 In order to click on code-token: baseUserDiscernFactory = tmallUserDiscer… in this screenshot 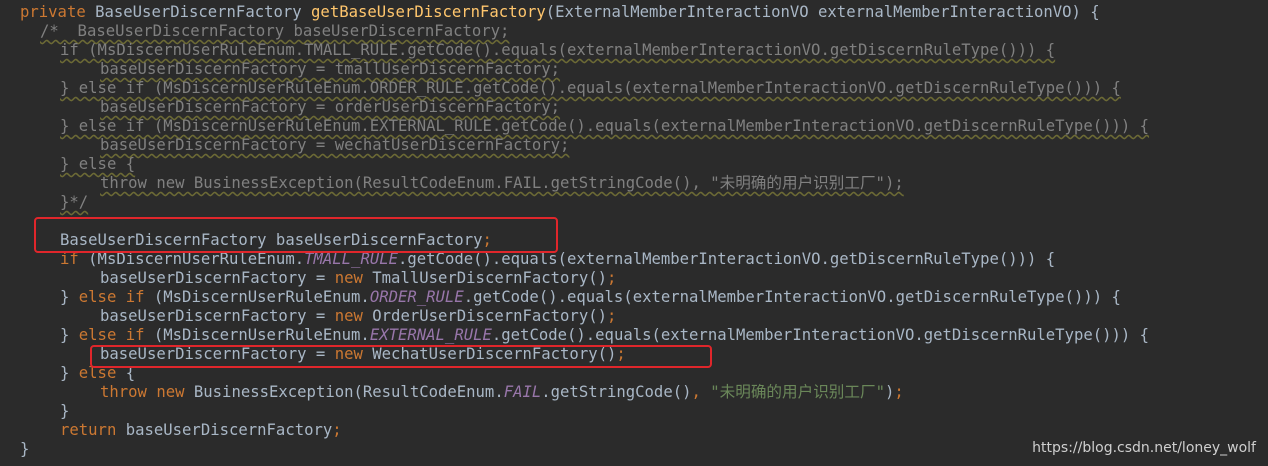, I will do `click(330, 69)`.